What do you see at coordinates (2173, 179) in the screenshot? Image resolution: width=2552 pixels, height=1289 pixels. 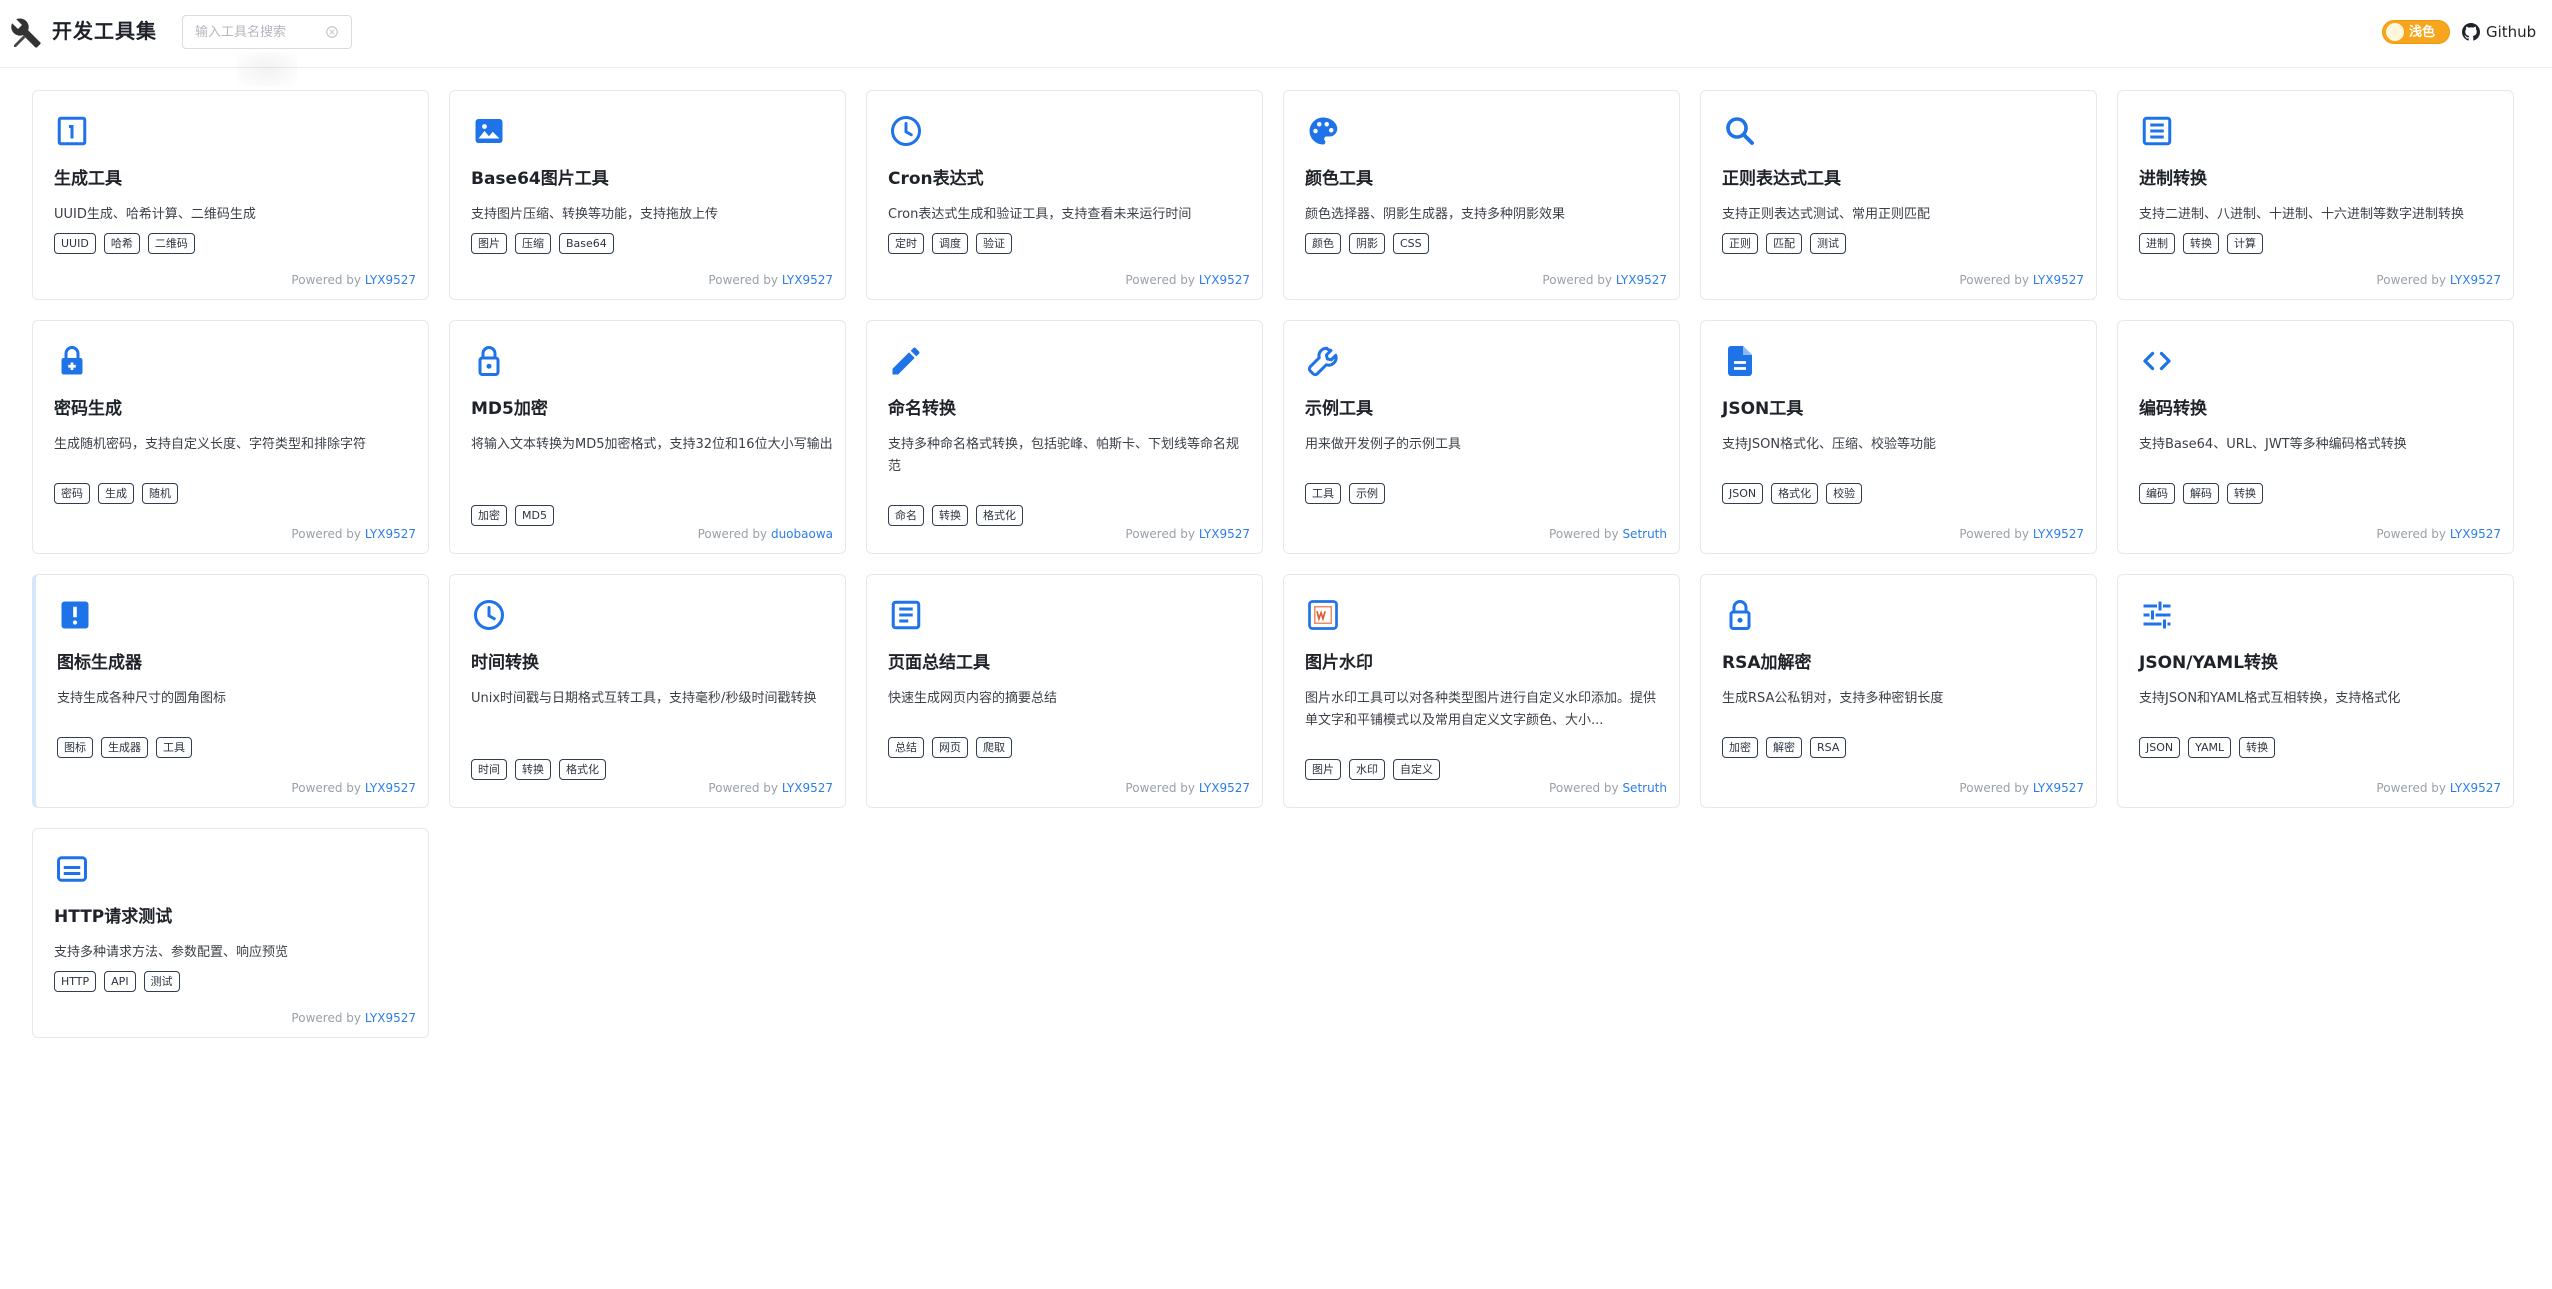 I see `tool-title: 进制转换` at bounding box center [2173, 179].